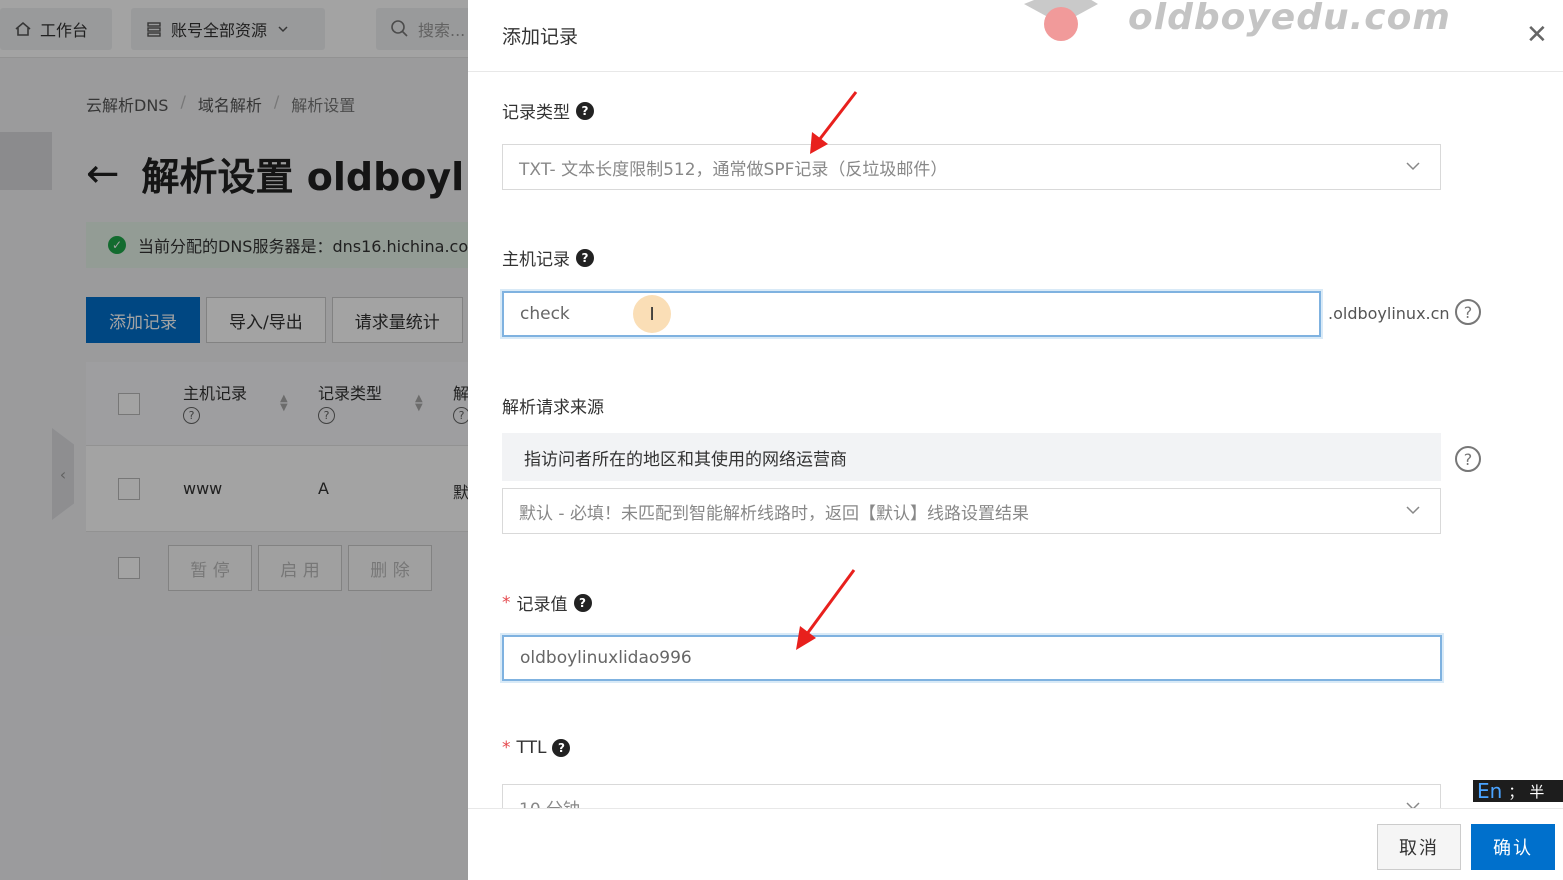 This screenshot has height=880, width=1563. I want to click on ime-punct: ；, so click(1516, 791).